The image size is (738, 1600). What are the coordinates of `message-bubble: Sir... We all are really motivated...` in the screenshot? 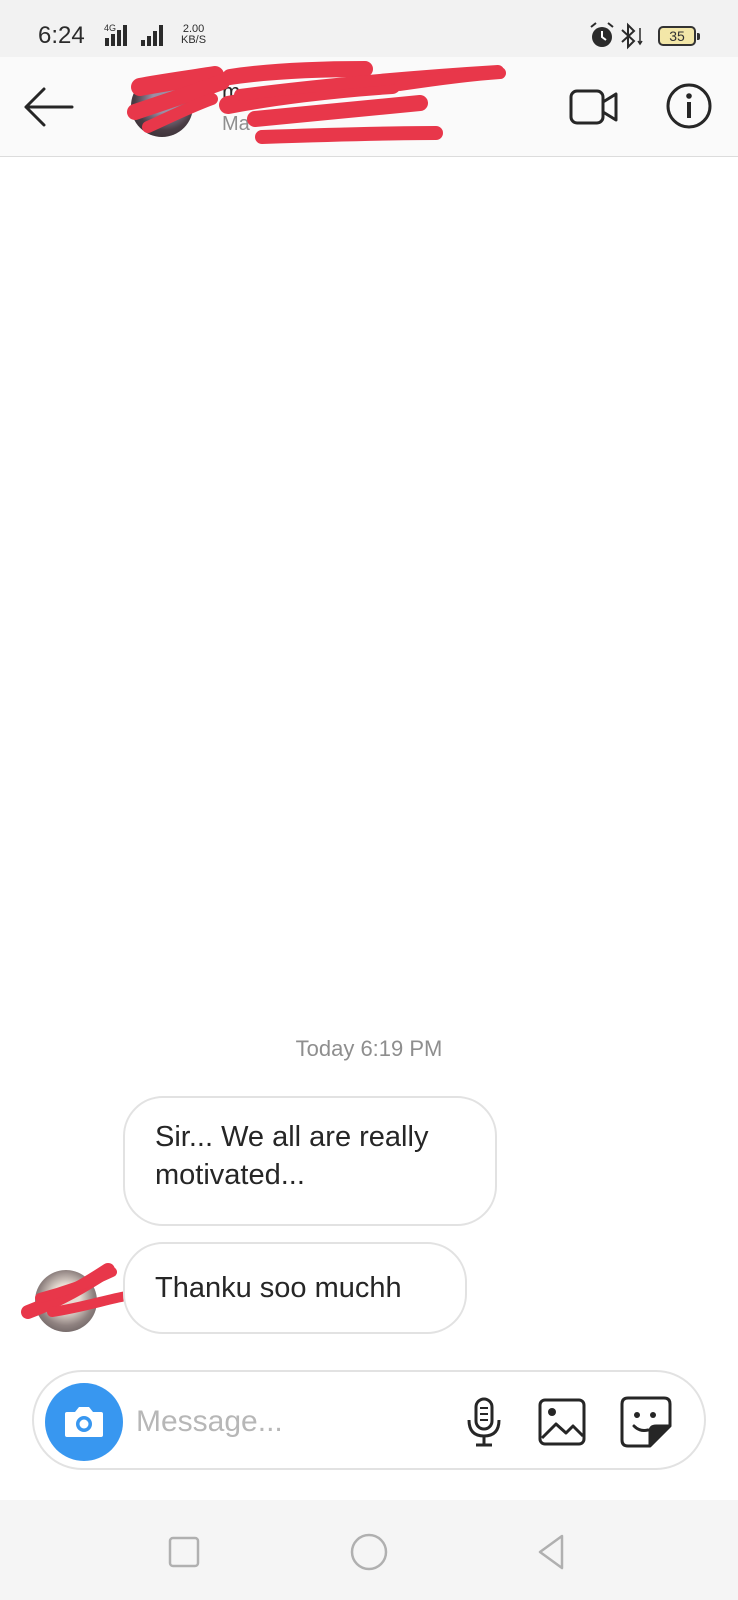 It's located at (310, 1161).